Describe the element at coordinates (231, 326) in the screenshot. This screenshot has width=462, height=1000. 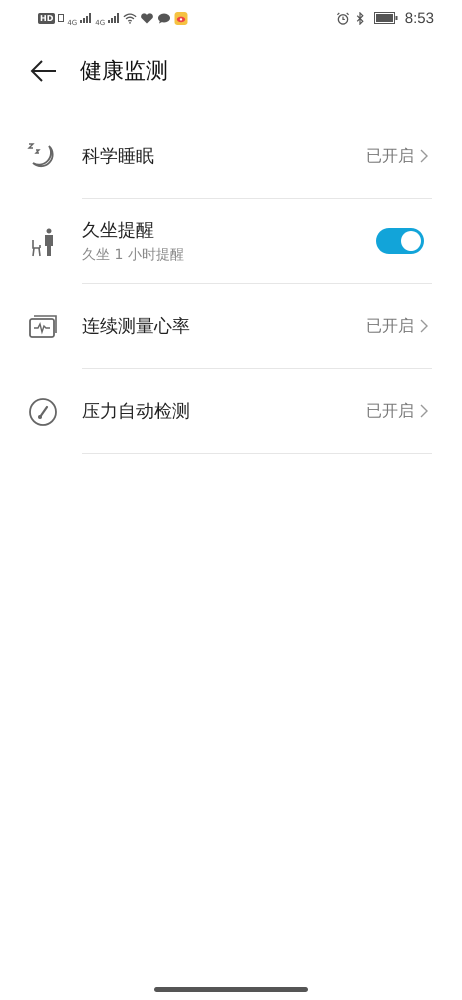
I see `settings-row: 连续测量心率 已开启` at that location.